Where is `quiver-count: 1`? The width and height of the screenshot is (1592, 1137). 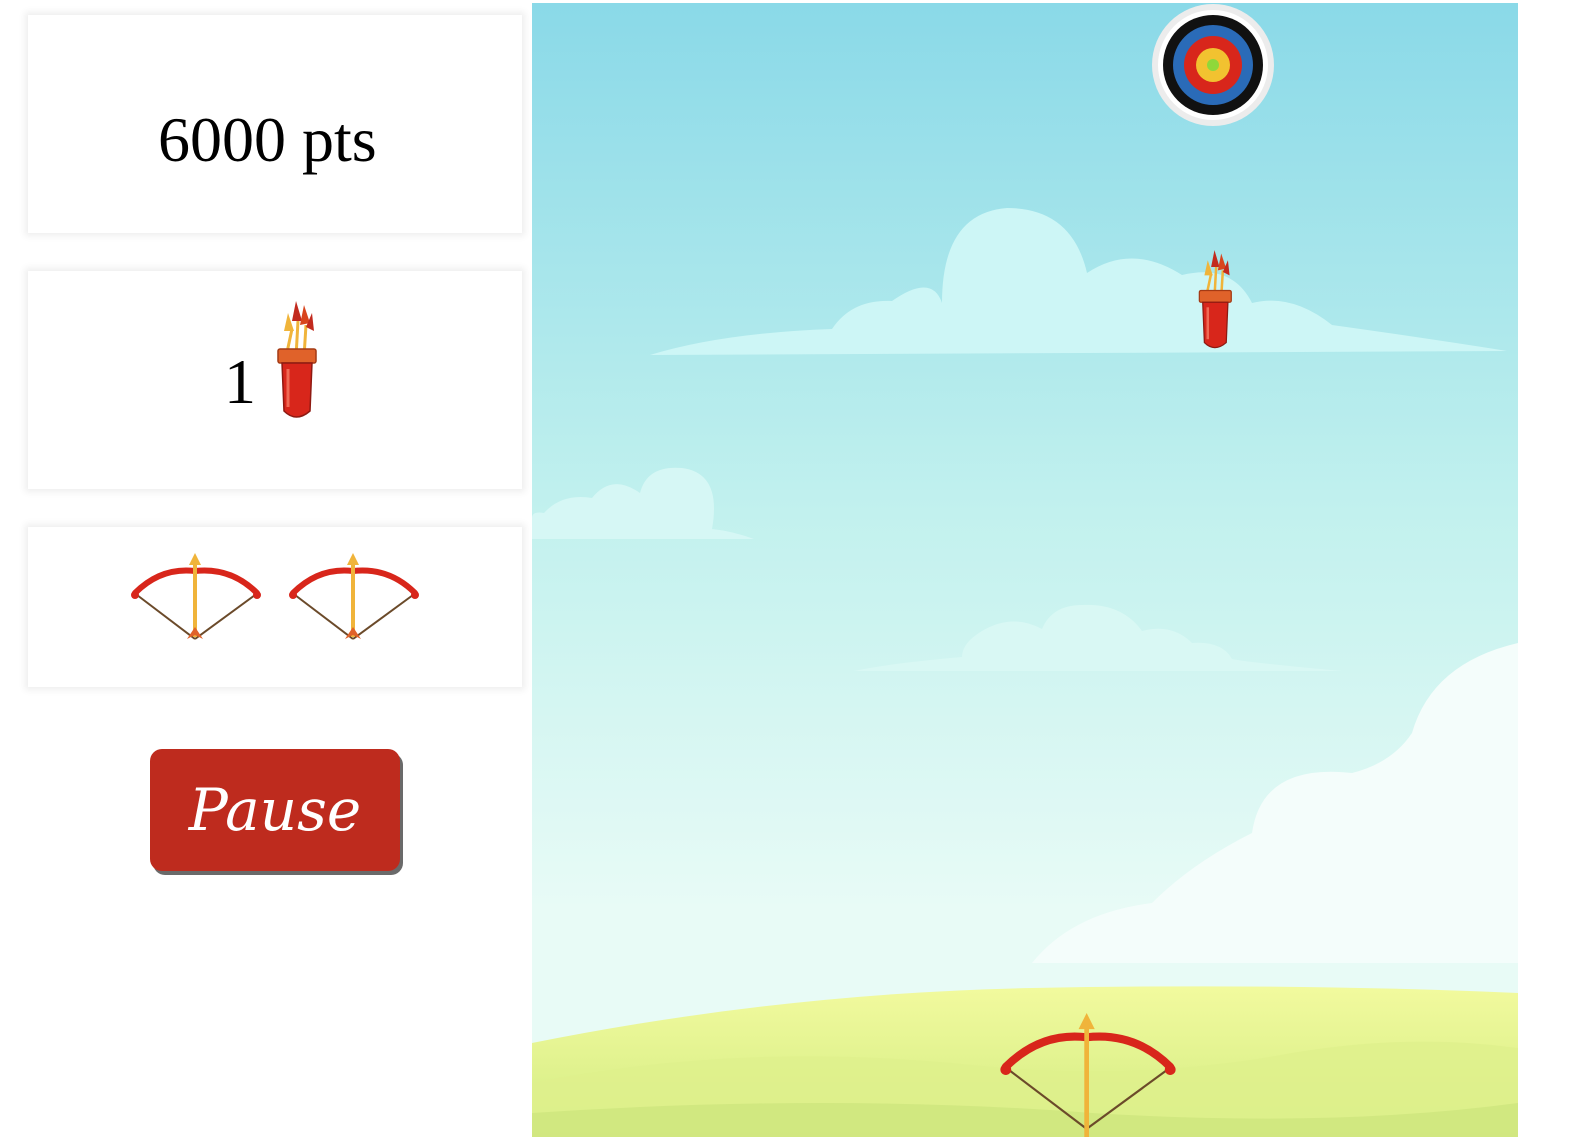 quiver-count: 1 is located at coordinates (240, 381).